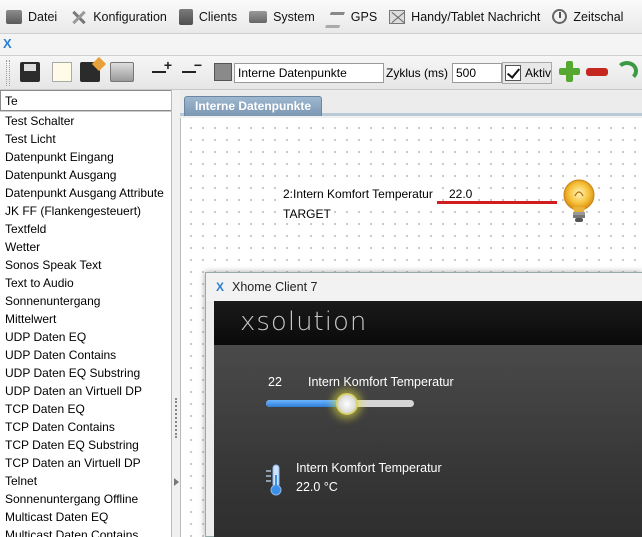  What do you see at coordinates (321, 45) in the screenshot?
I see `logo-bar: X` at bounding box center [321, 45].